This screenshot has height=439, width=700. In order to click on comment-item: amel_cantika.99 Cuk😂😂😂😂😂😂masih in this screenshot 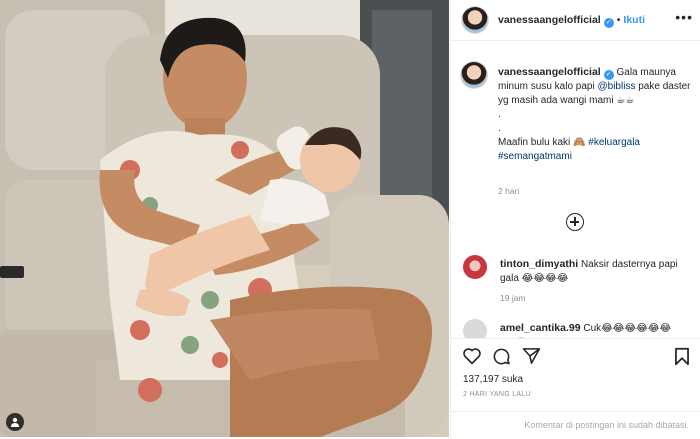, I will do `click(578, 328)`.